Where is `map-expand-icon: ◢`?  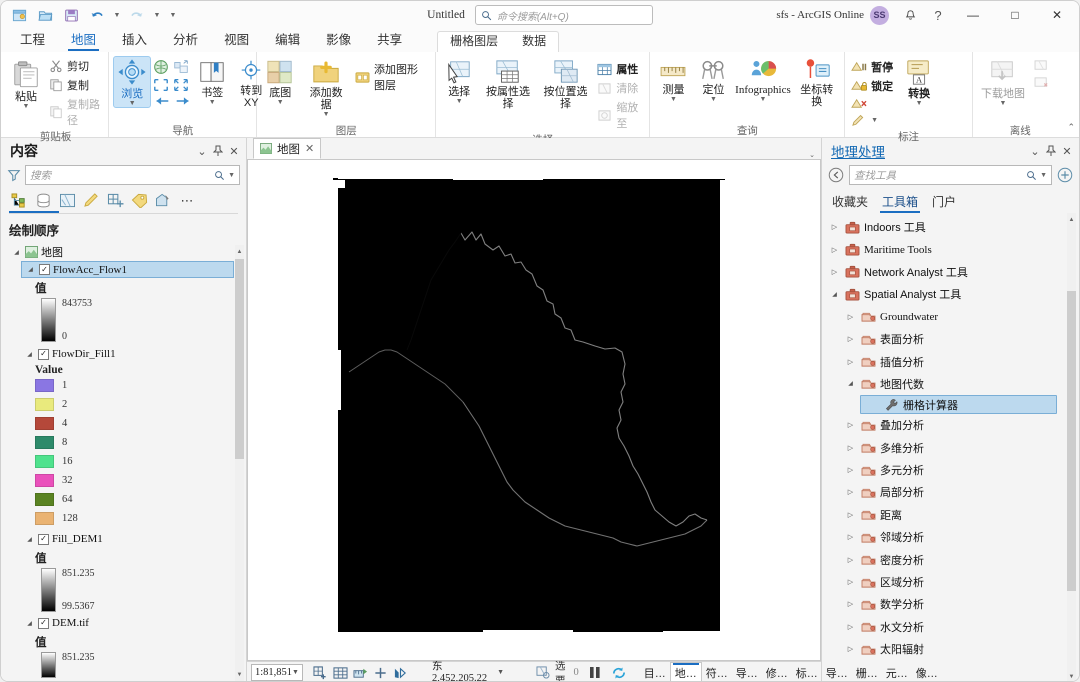 map-expand-icon: ◢ is located at coordinates (16, 252).